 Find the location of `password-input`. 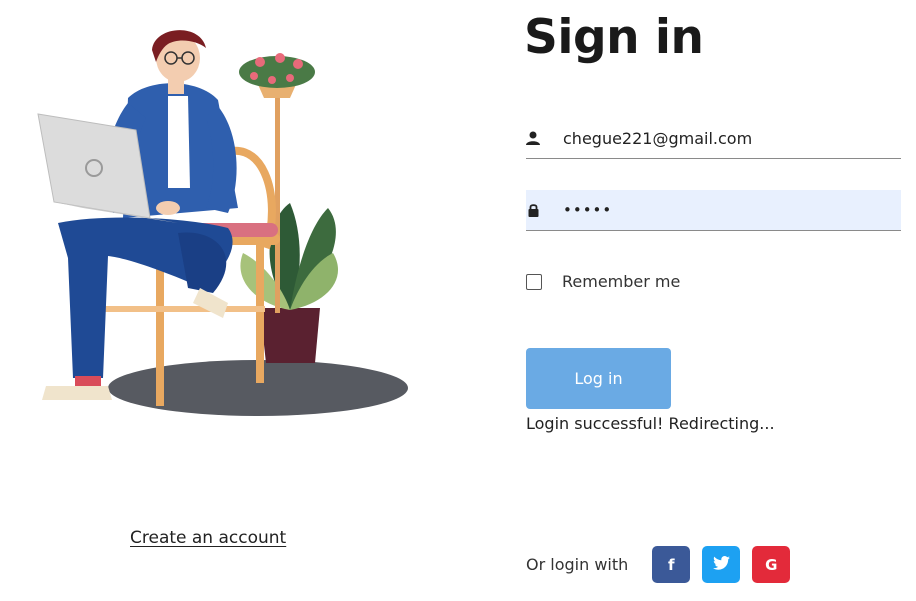

password-input is located at coordinates (723, 210).